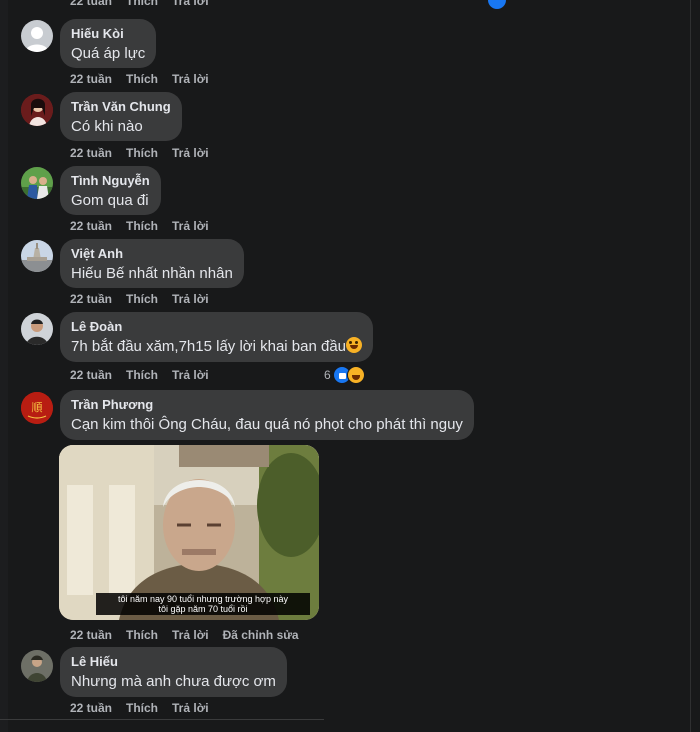 This screenshot has width=700, height=732. What do you see at coordinates (261, 635) in the screenshot?
I see `edited-label: Đã chỉnh sửa` at bounding box center [261, 635].